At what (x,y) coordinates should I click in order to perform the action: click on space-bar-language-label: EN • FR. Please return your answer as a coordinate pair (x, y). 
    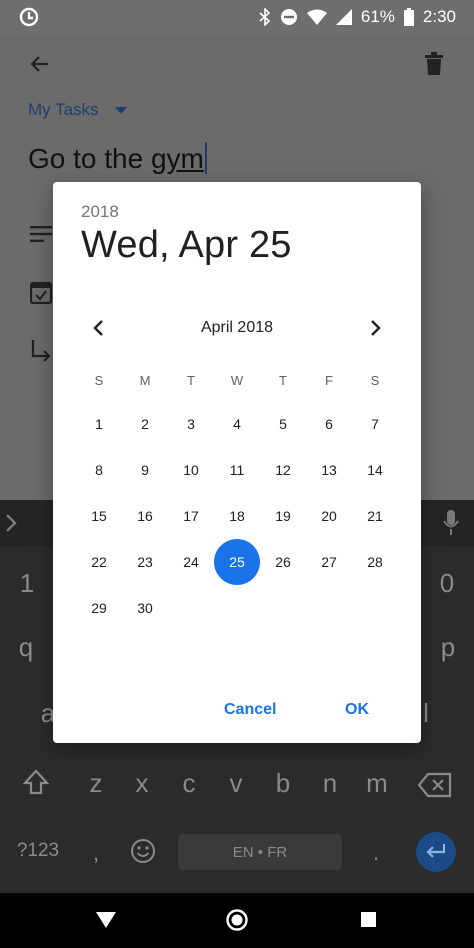
    Looking at the image, I should click on (260, 852).